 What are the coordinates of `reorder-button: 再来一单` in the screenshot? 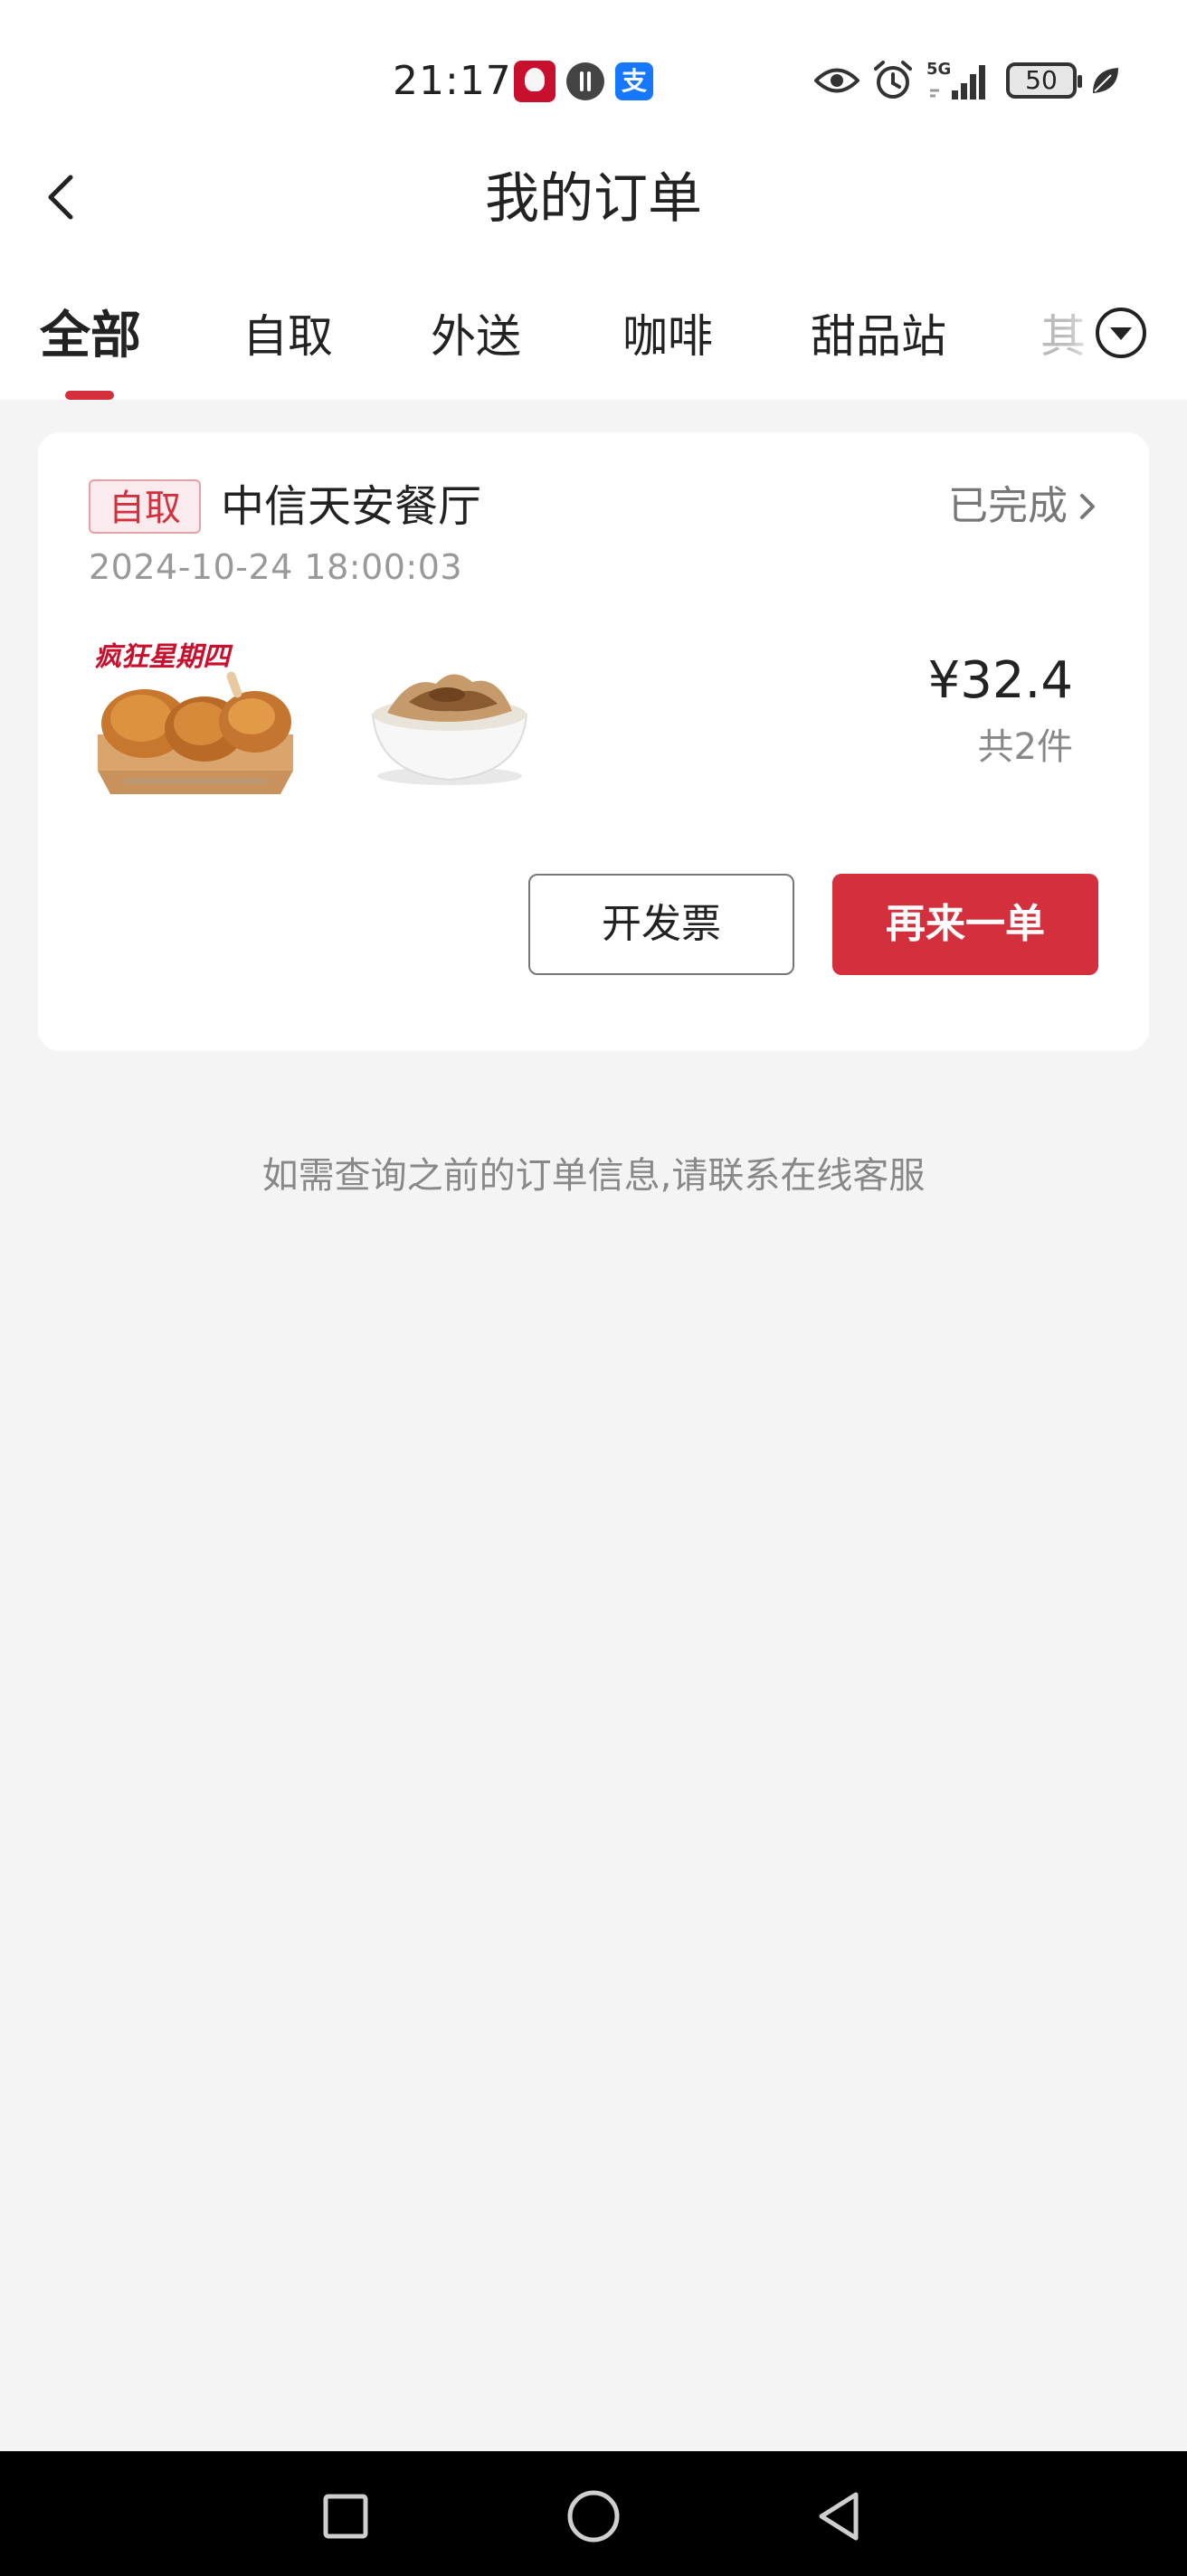 It's located at (965, 925).